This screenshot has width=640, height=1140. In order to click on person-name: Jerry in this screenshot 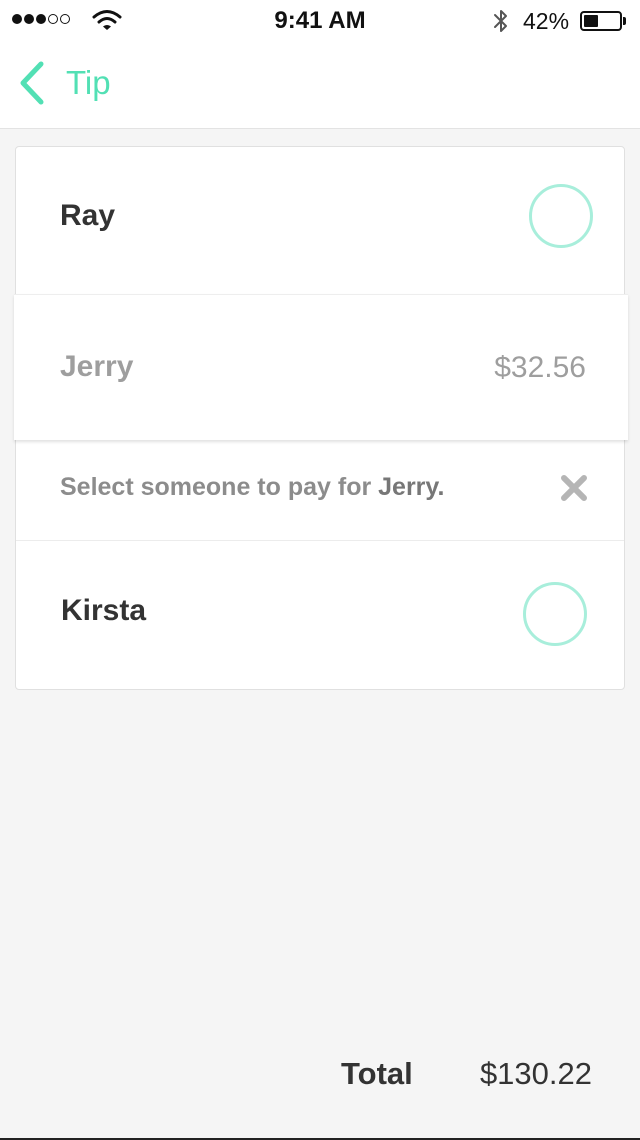, I will do `click(97, 366)`.